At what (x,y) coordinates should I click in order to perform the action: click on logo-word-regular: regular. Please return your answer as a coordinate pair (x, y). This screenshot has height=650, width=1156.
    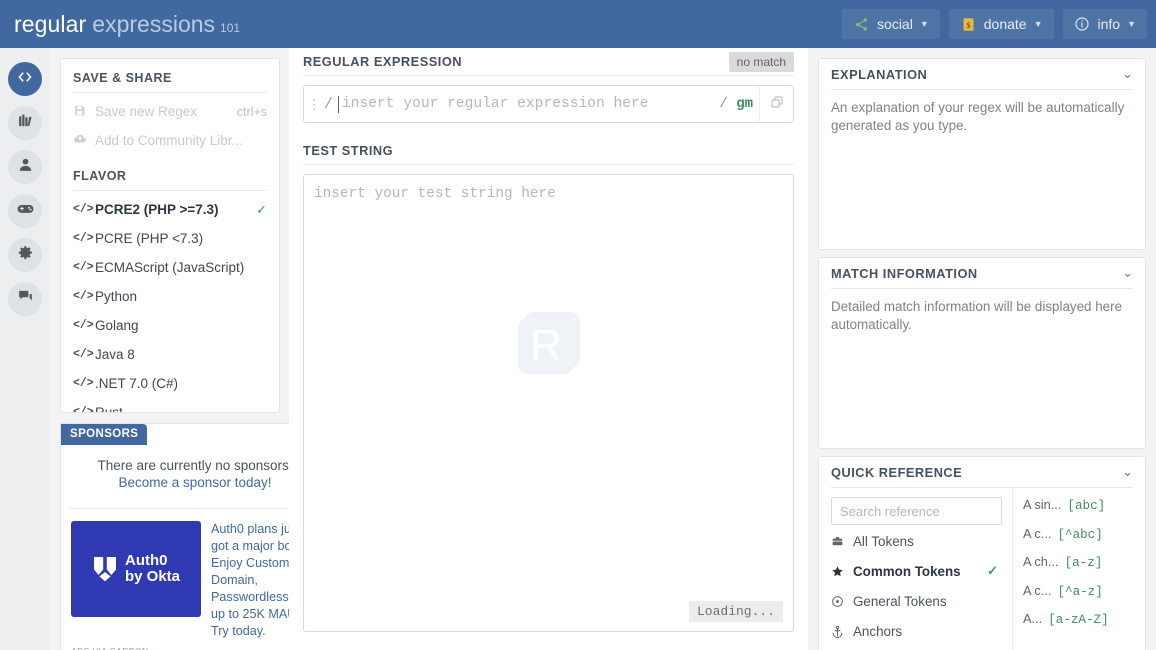
    Looking at the image, I should click on (50, 23).